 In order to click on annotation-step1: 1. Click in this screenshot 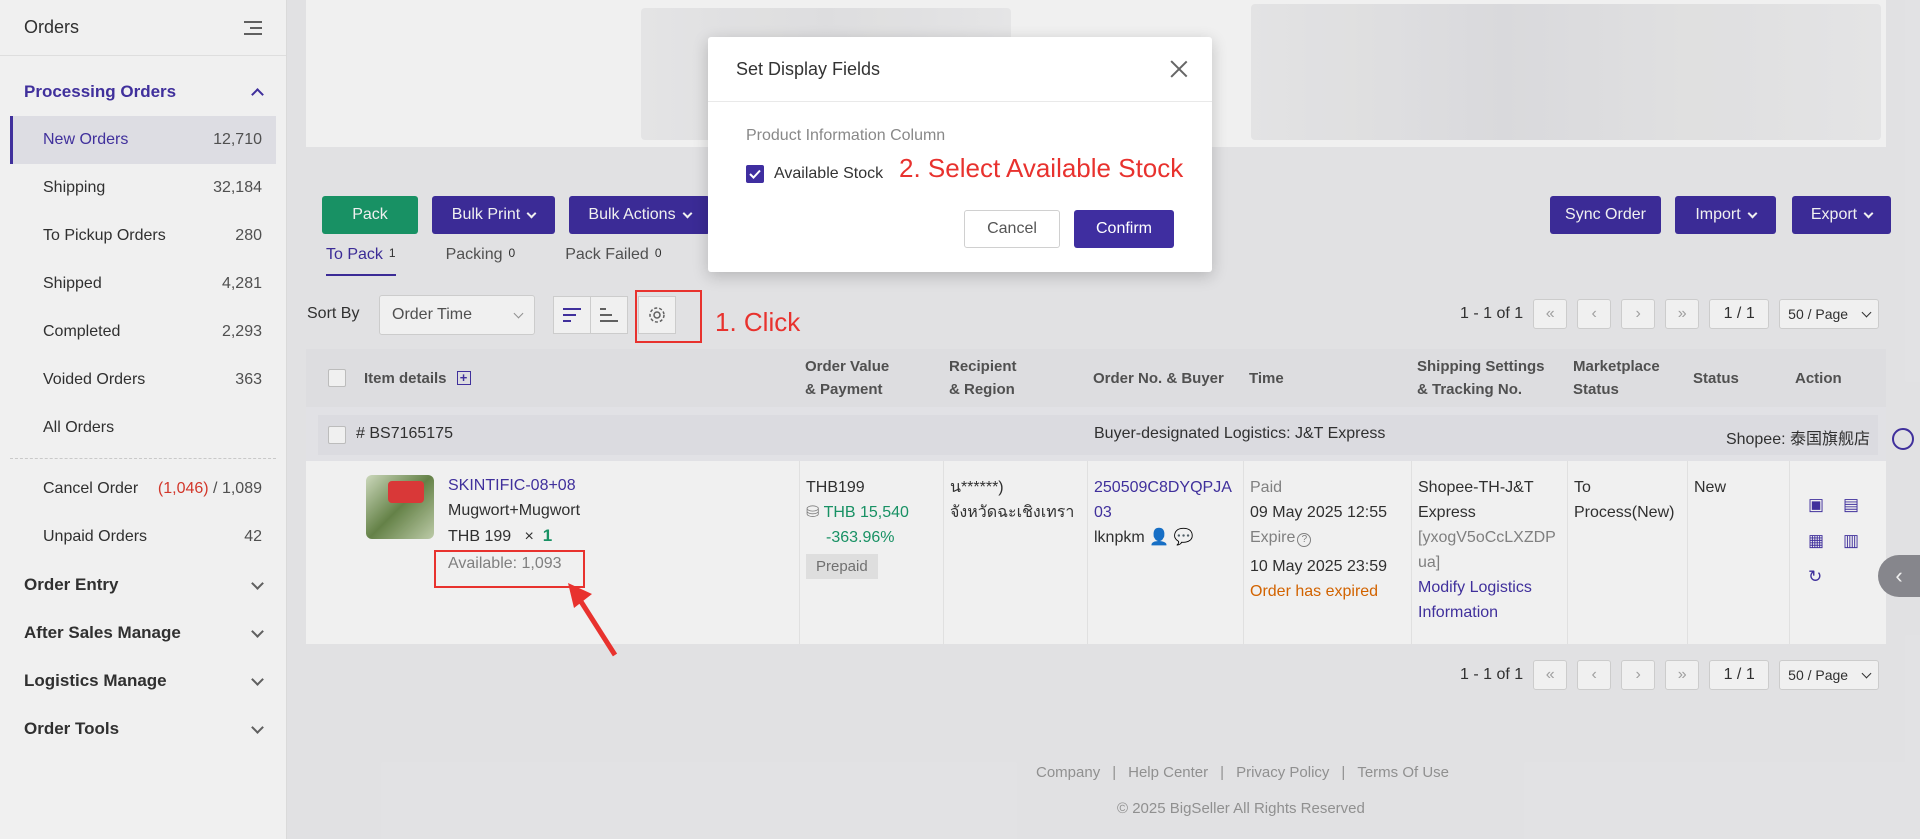, I will do `click(758, 322)`.